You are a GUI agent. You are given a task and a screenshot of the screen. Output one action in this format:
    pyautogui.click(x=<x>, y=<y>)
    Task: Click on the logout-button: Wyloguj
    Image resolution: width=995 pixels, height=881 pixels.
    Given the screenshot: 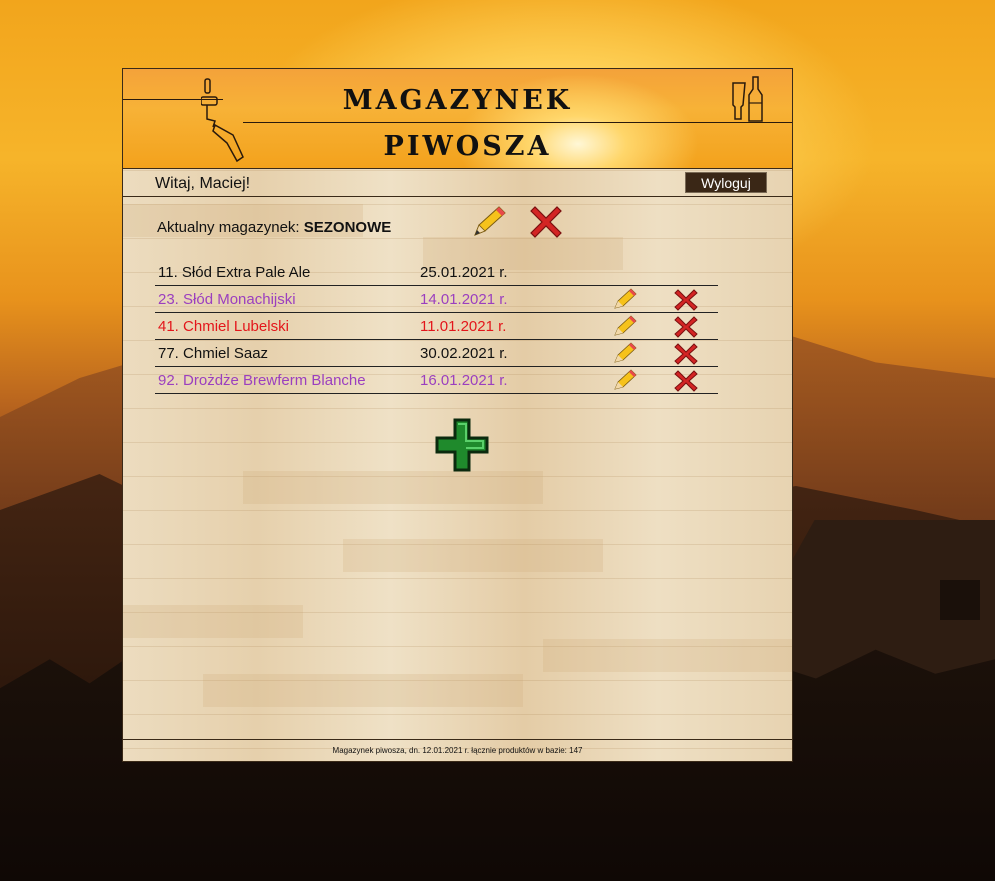 What is the action you would take?
    pyautogui.click(x=726, y=182)
    